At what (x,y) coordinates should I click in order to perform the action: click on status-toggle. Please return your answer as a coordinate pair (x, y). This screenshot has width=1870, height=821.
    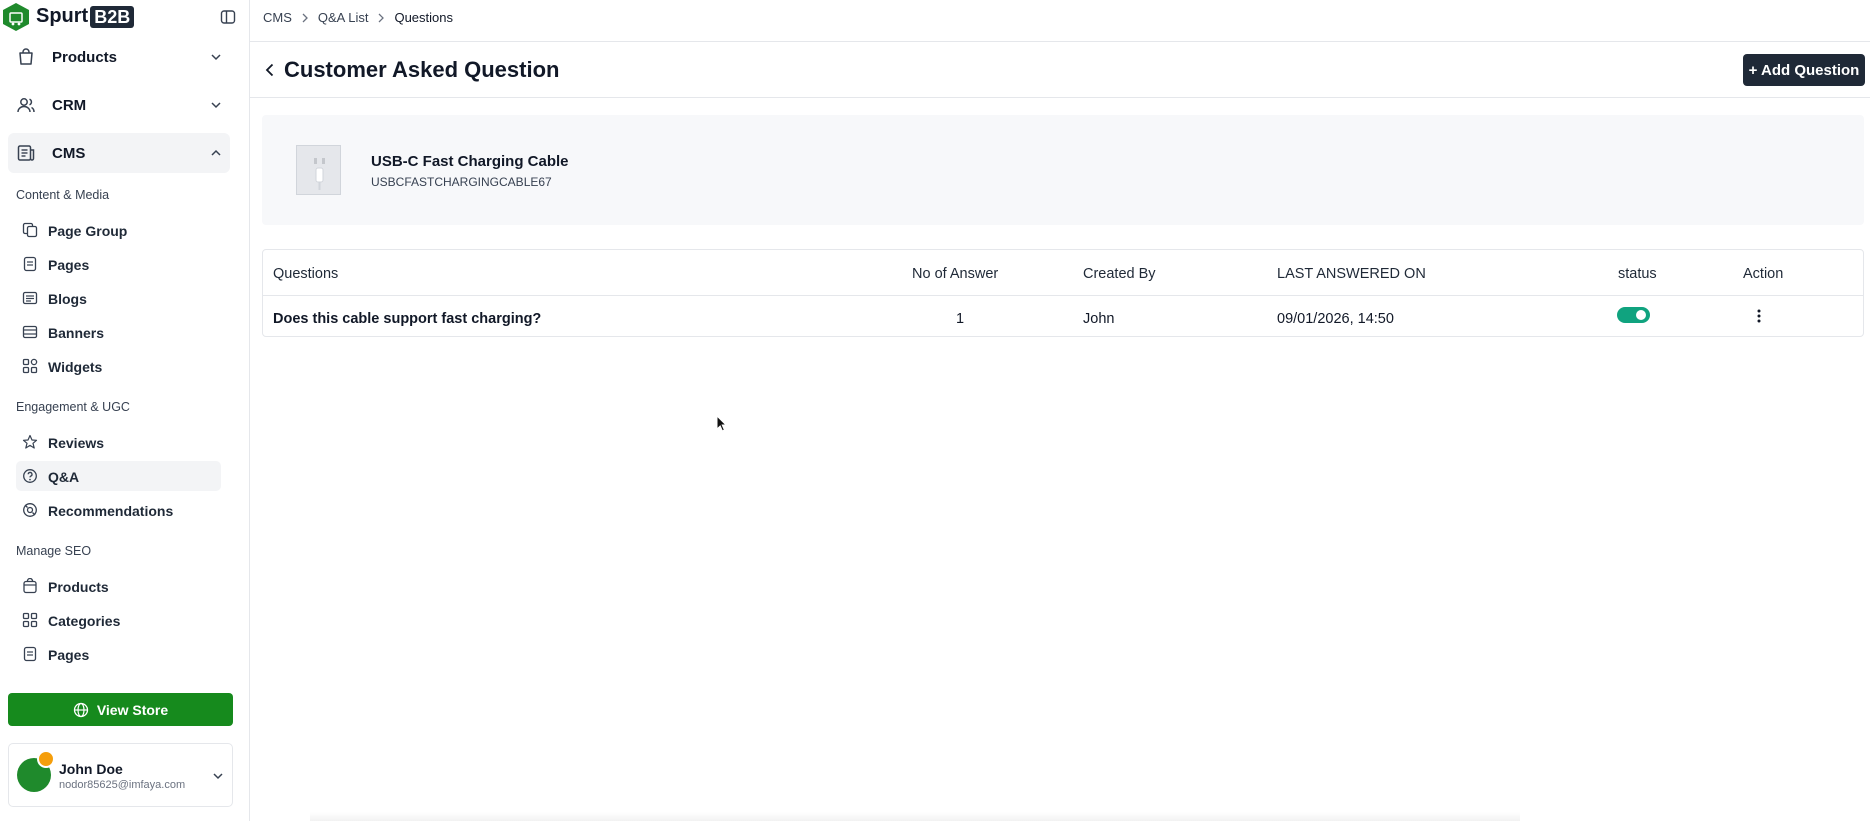
    Looking at the image, I should click on (1633, 315).